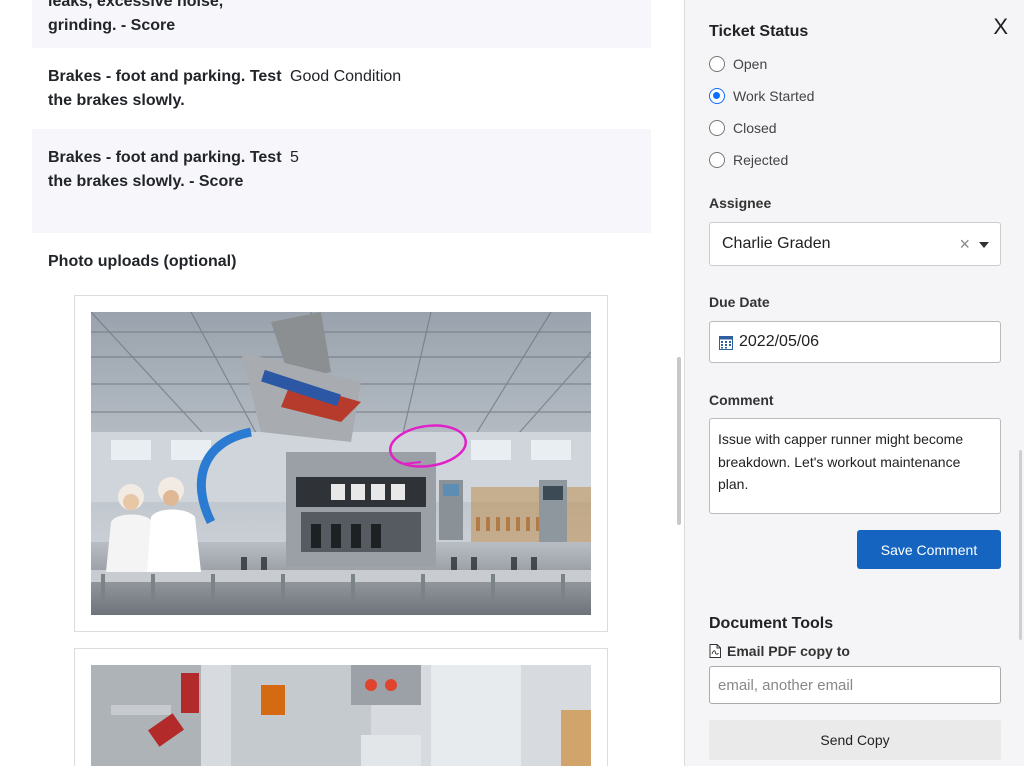  What do you see at coordinates (774, 96) in the screenshot?
I see `radio-label: Work Started` at bounding box center [774, 96].